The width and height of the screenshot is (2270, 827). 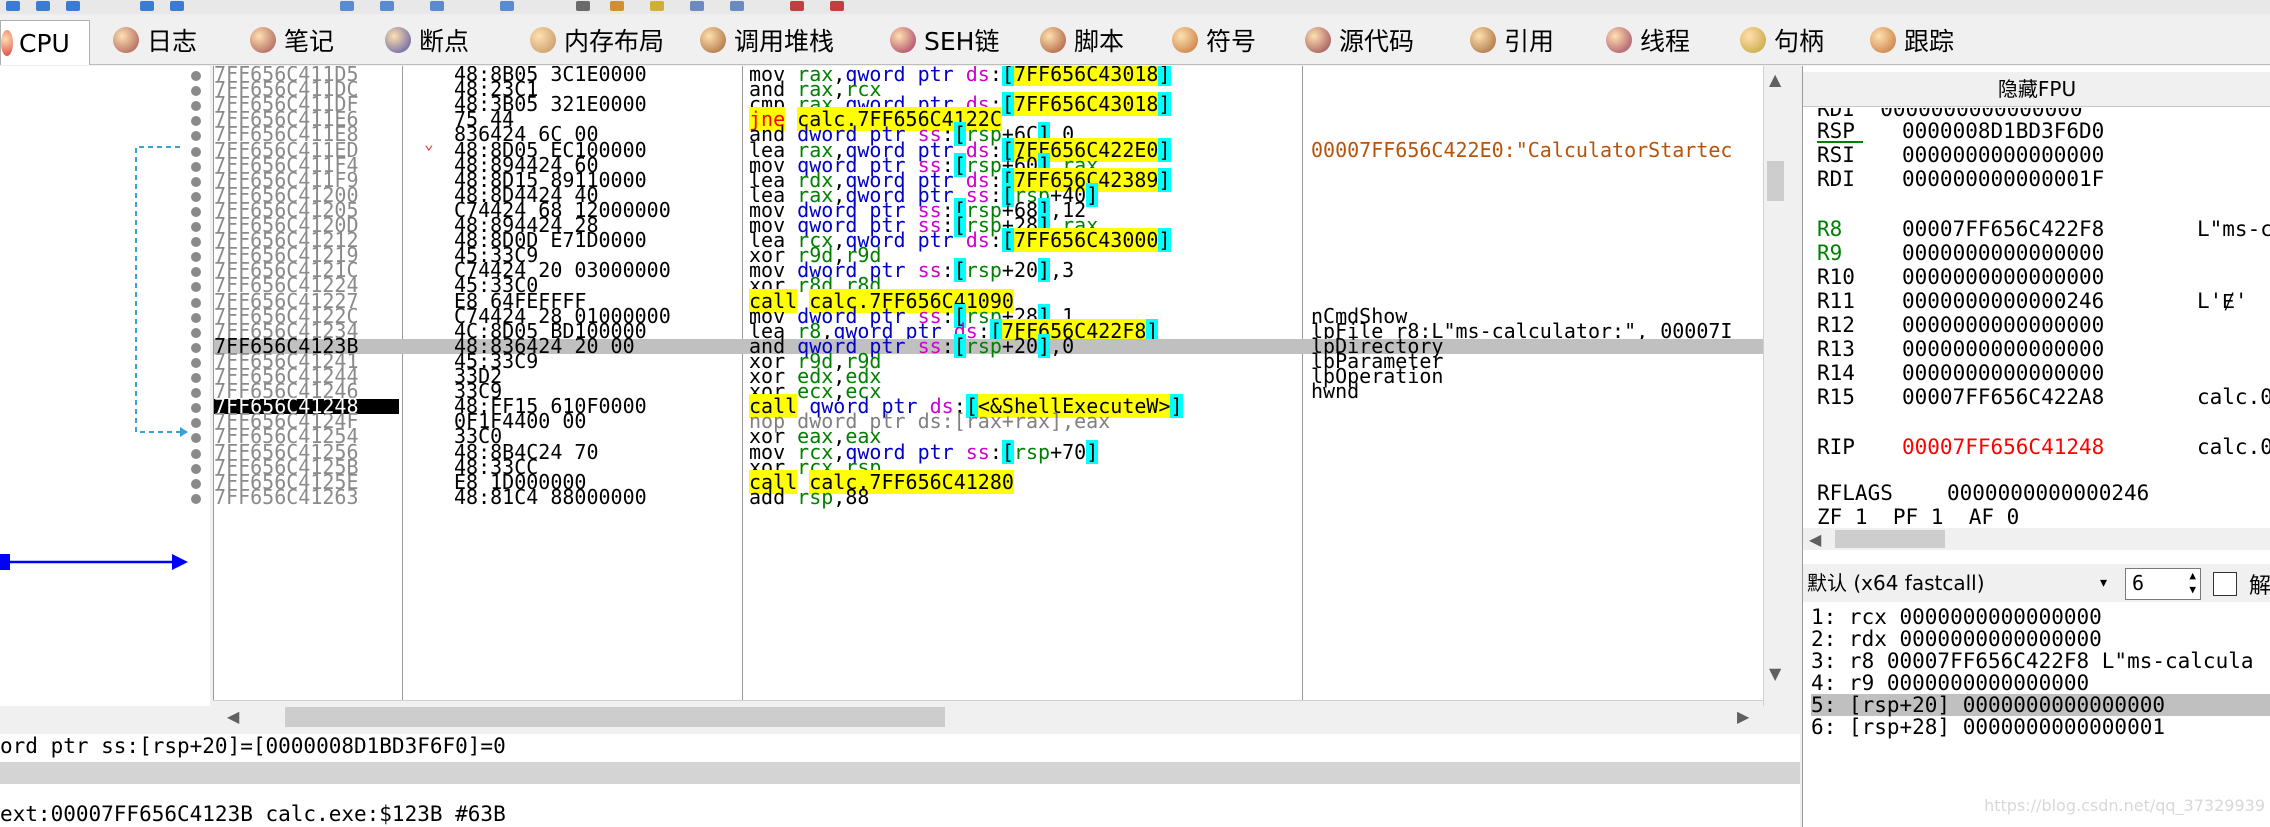 I want to click on jump-gutter, so click(x=105, y=386).